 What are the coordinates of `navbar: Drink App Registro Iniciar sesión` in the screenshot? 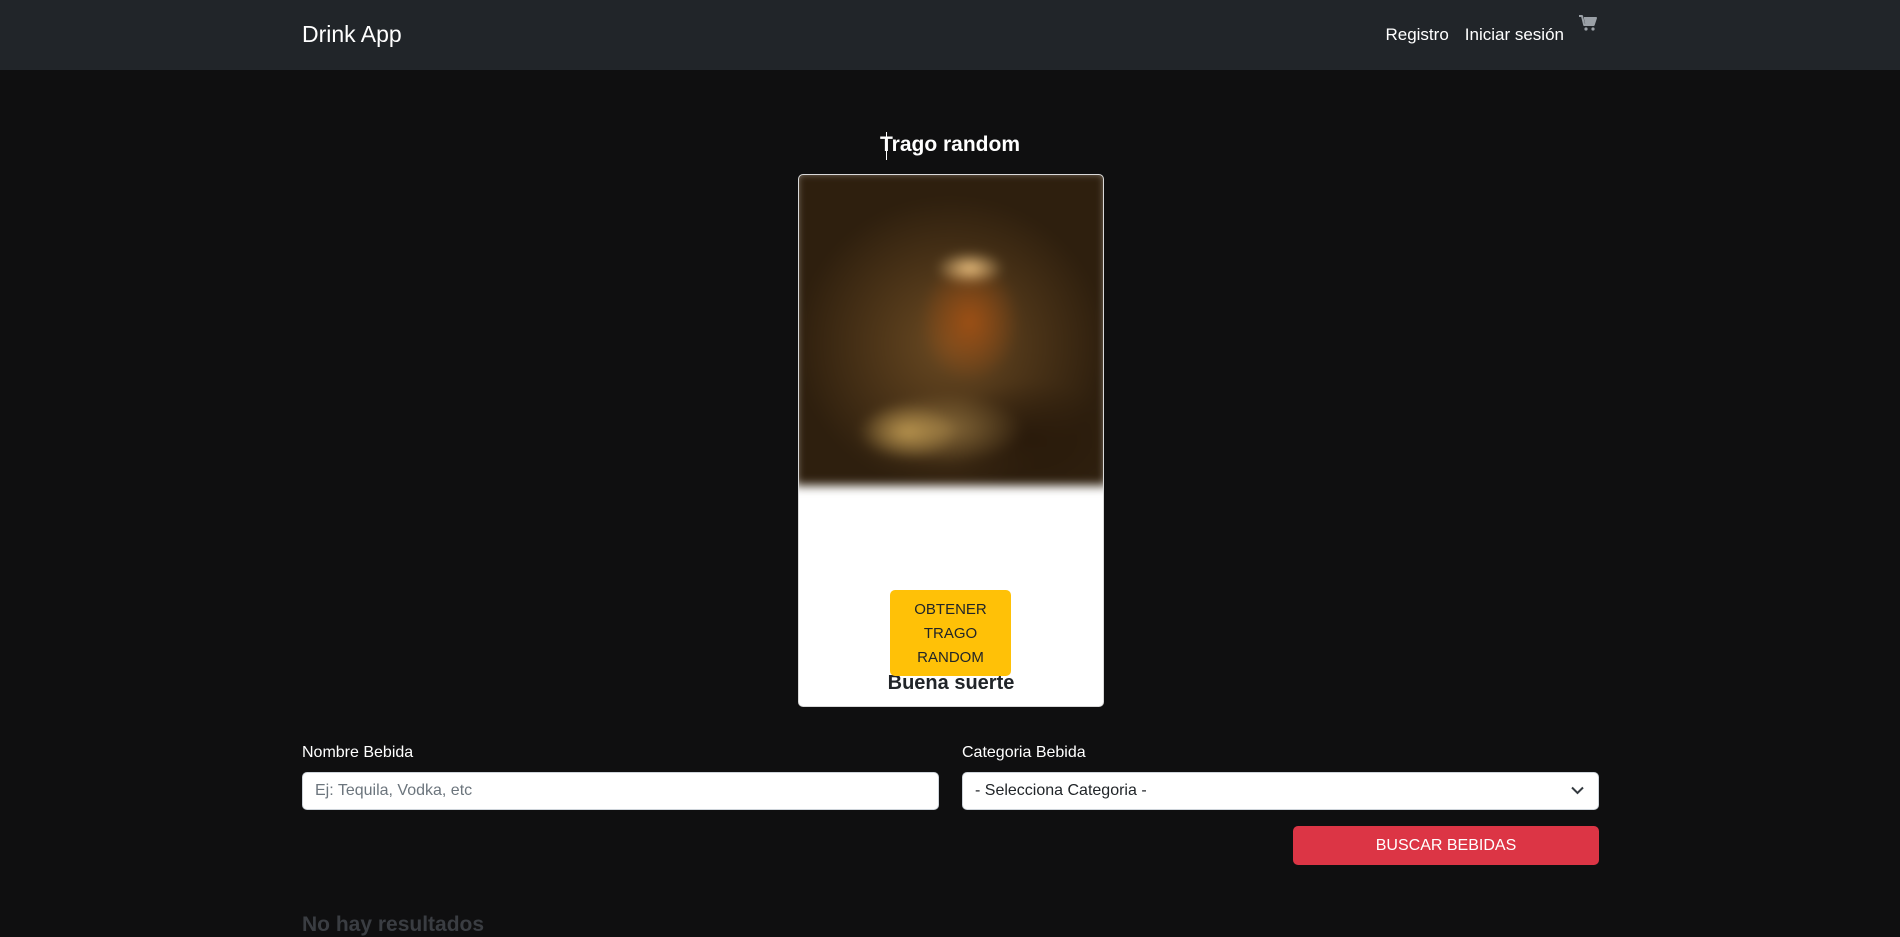 It's located at (950, 35).